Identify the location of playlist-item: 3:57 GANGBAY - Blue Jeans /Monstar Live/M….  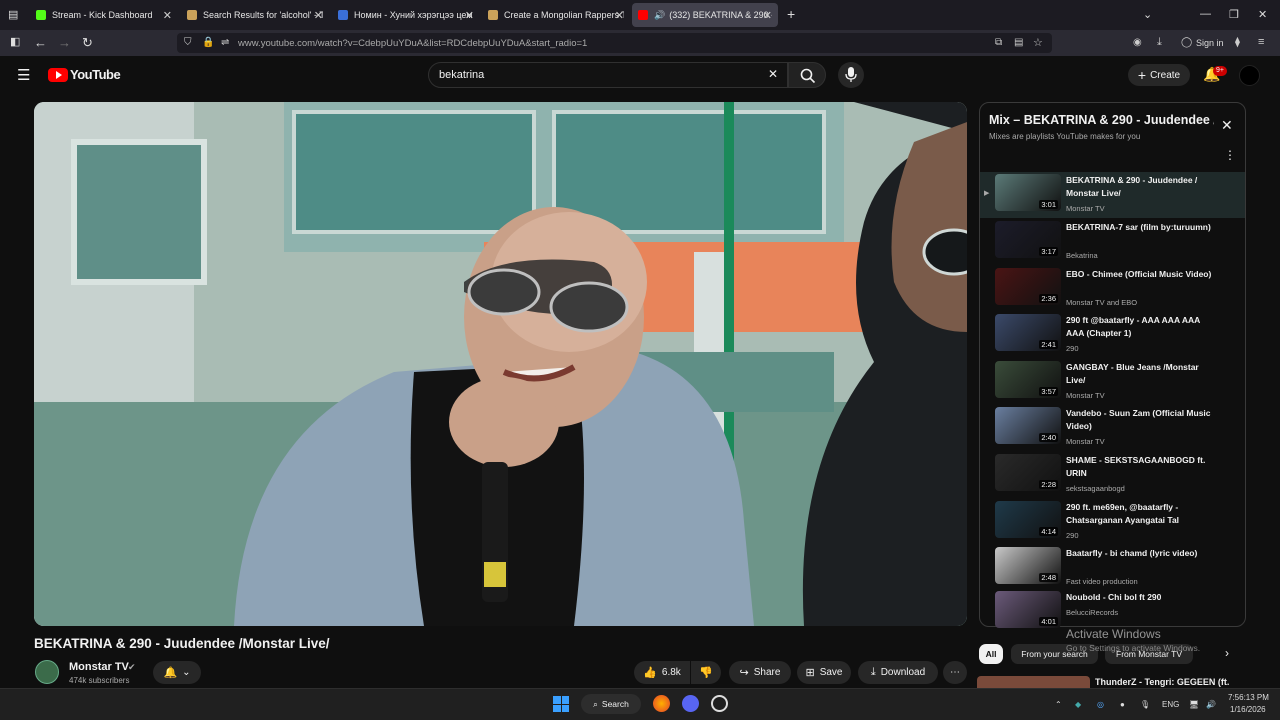
(1112, 382).